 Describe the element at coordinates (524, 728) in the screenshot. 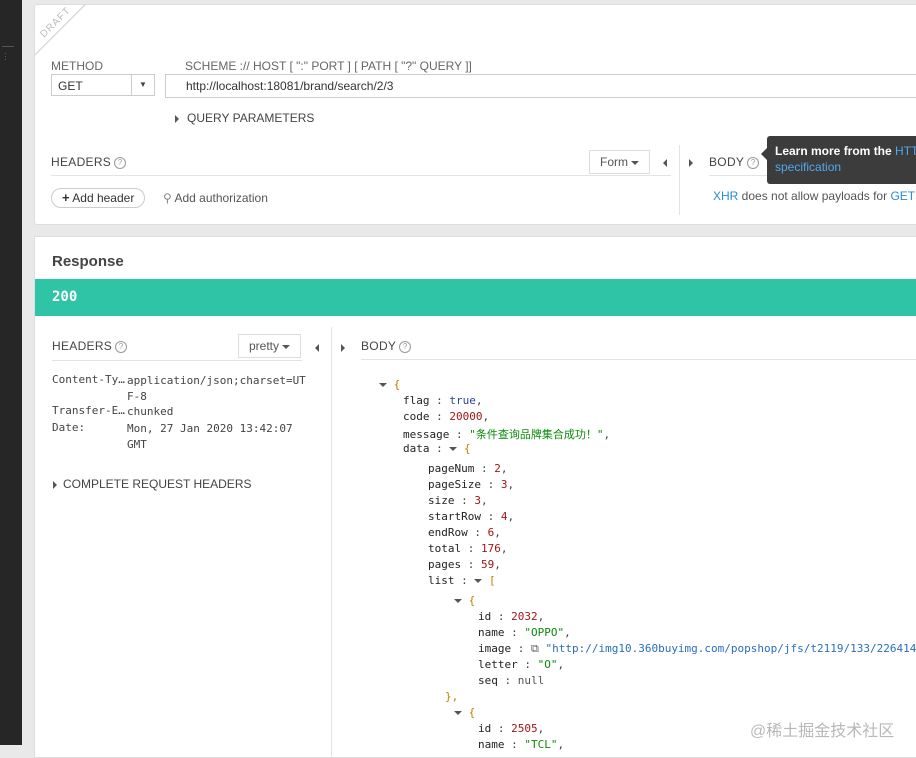

I see `json-id: 2505` at that location.